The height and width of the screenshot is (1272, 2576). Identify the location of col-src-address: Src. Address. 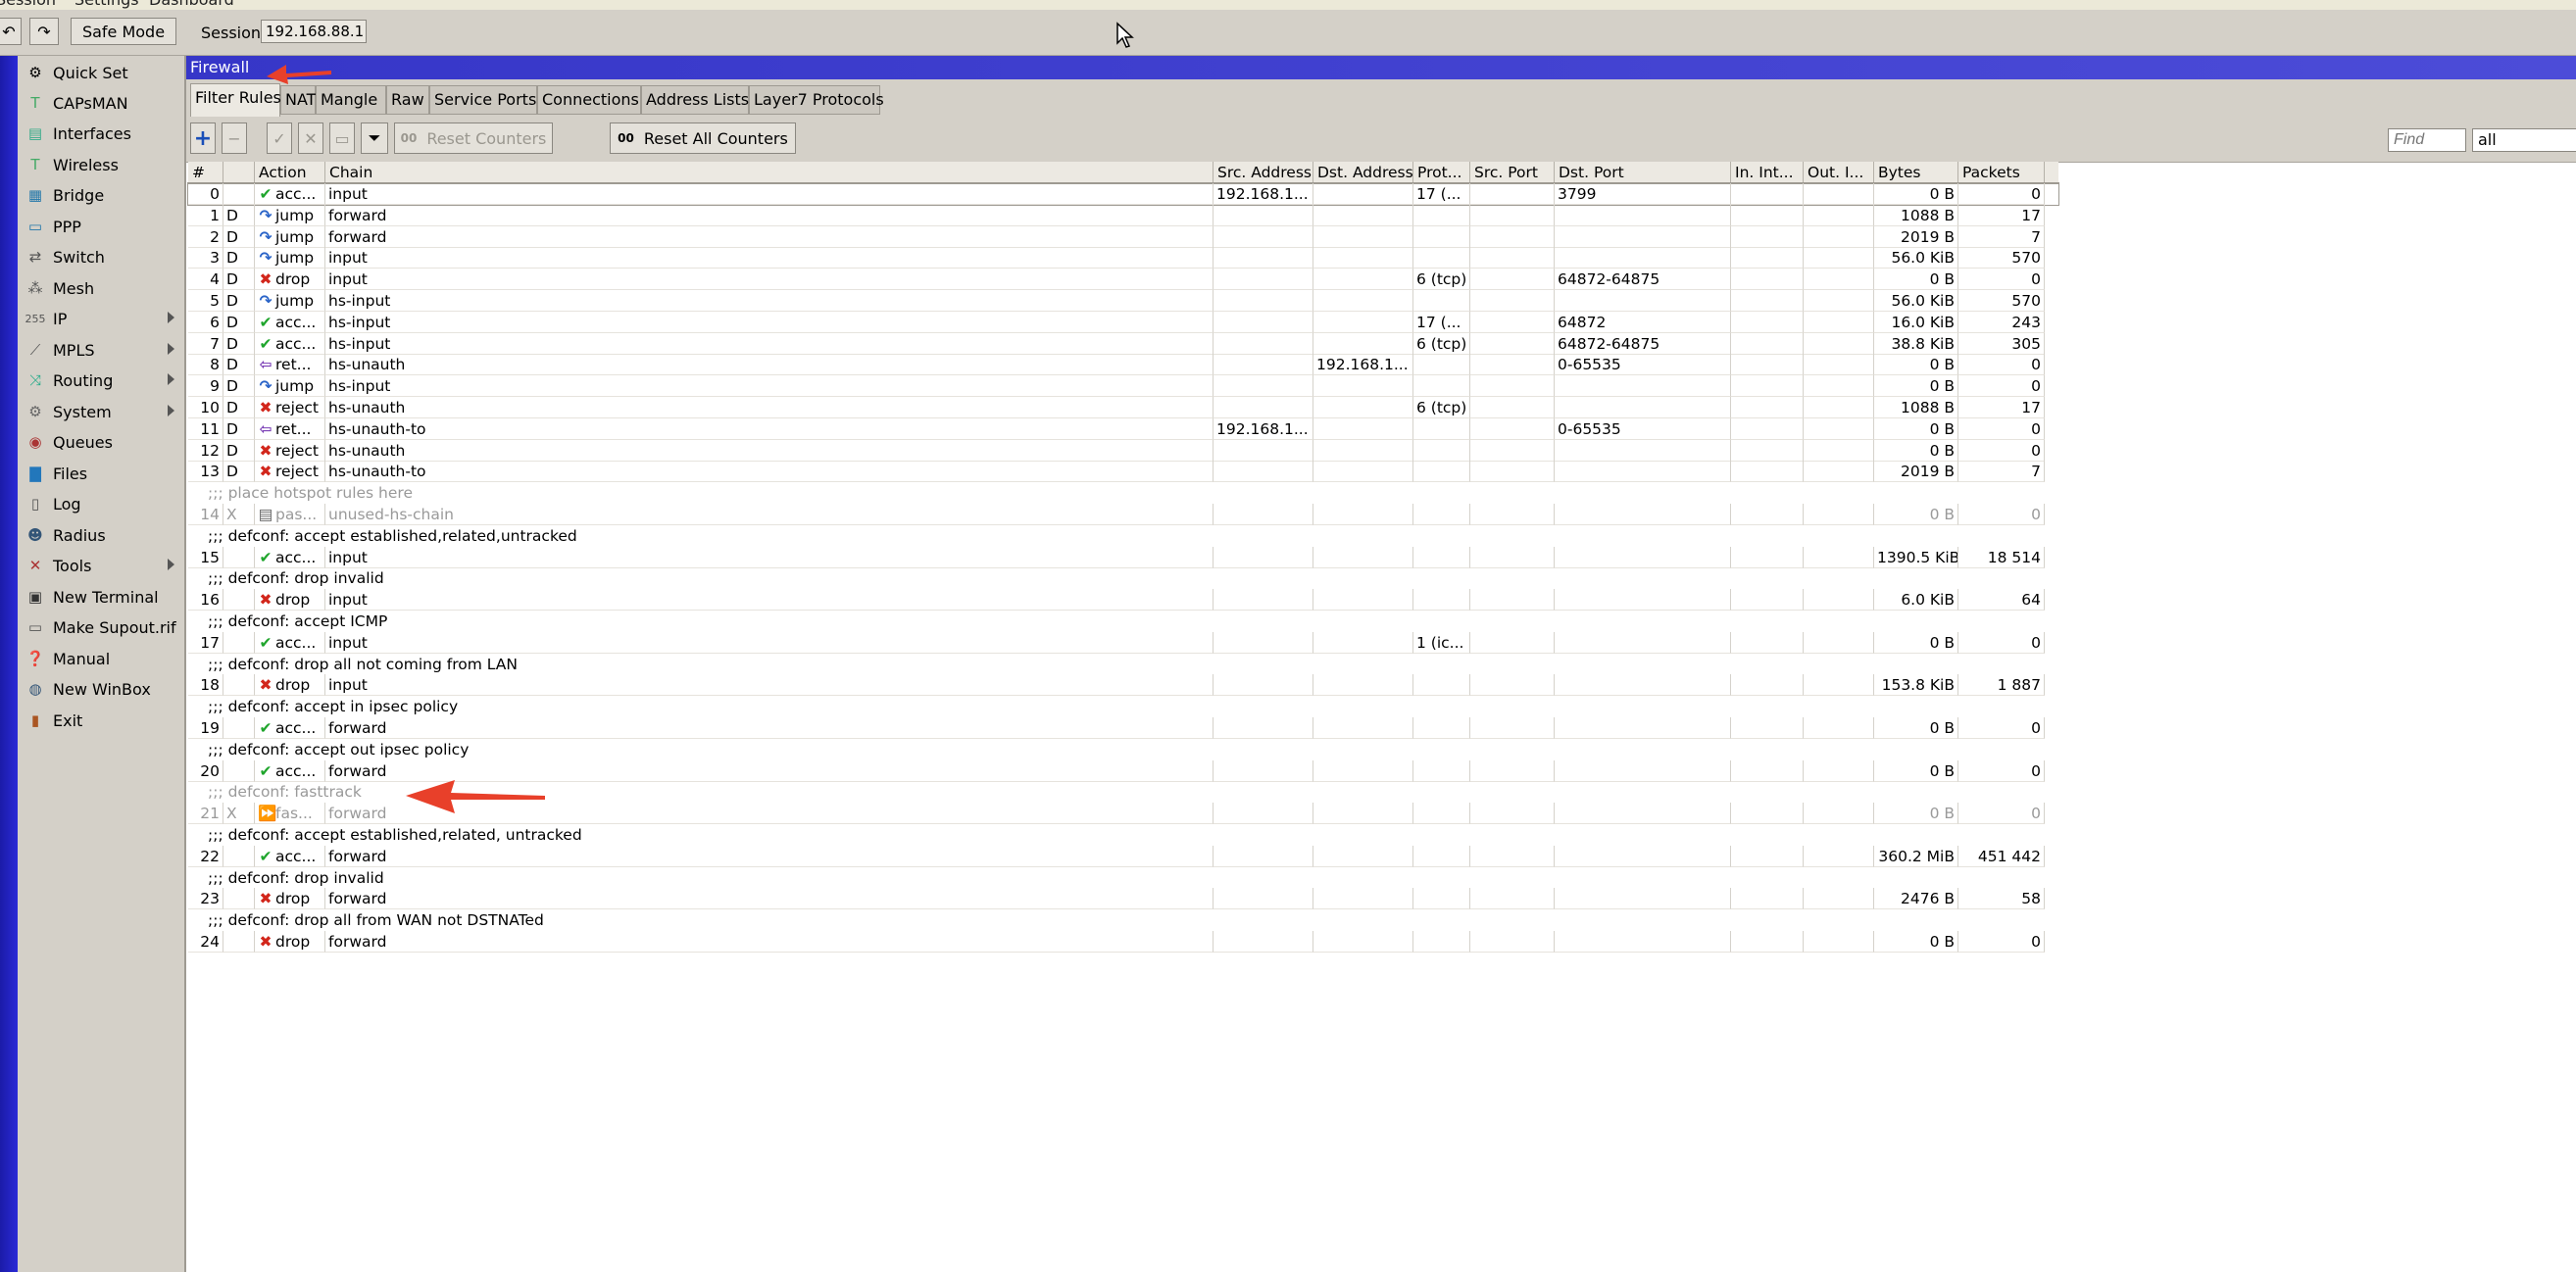
(1263, 172).